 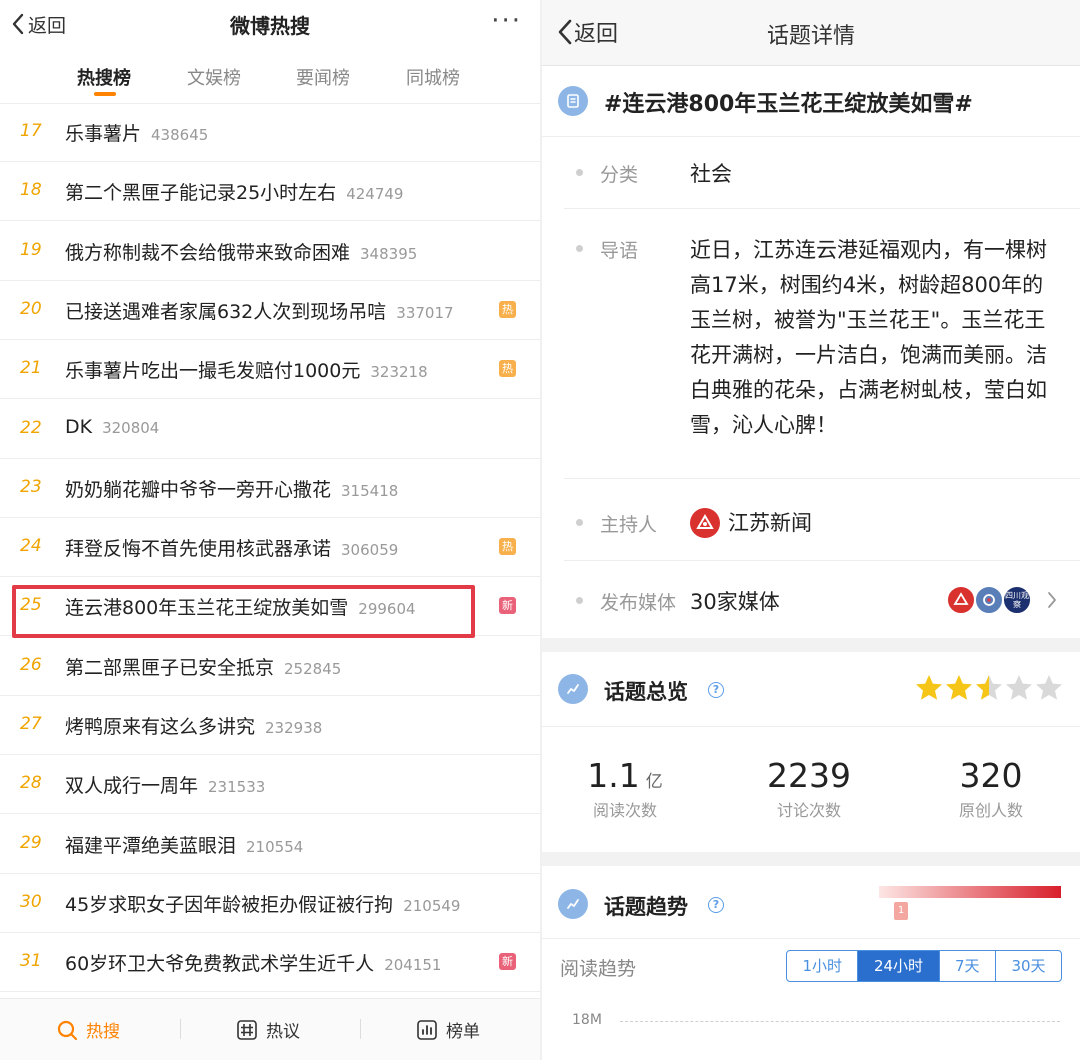 What do you see at coordinates (989, 688) in the screenshot?
I see `topic-rating` at bounding box center [989, 688].